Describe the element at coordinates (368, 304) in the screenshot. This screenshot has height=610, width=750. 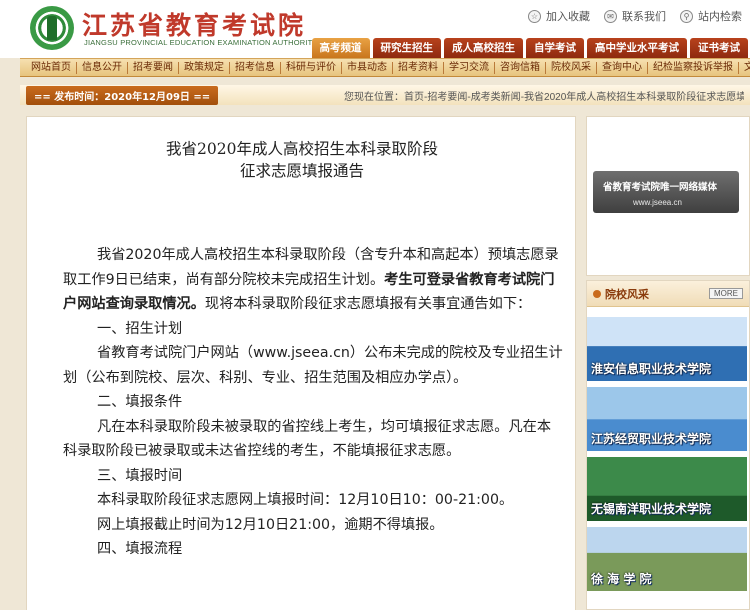
I see `intro-tail-text: 现将本科录取阶段征求志愿填报有关事宜通告如下：` at that location.